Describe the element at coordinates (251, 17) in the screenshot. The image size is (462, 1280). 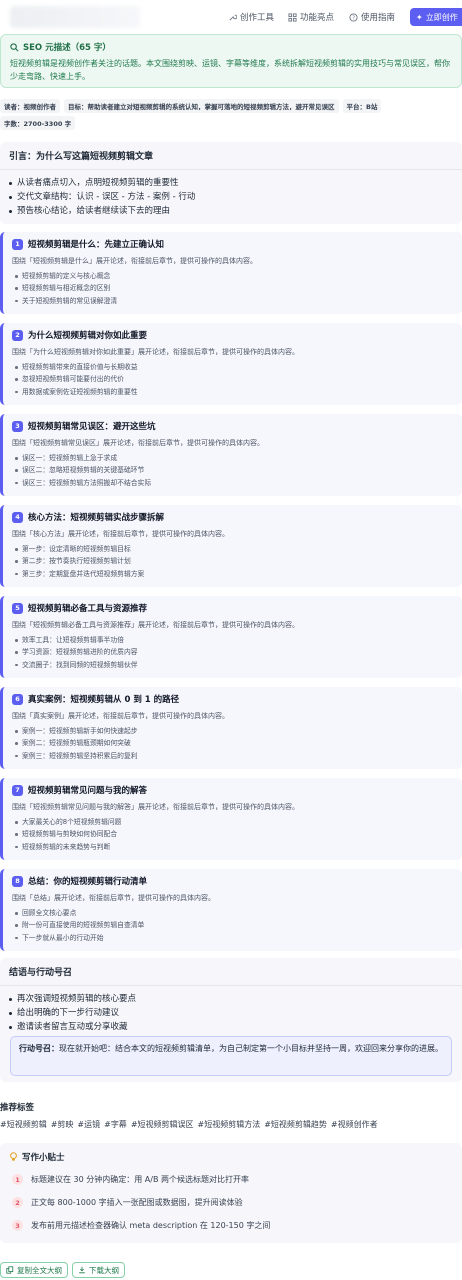
I see `nav-tools: 创作工具` at that location.